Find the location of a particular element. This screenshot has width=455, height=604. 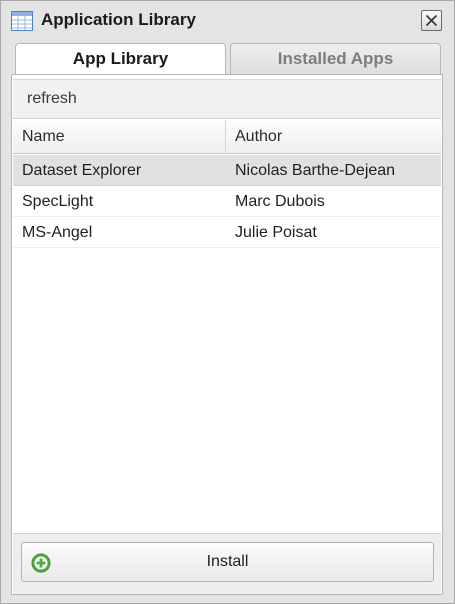

cell-name: MS-Angel is located at coordinates (57, 232).